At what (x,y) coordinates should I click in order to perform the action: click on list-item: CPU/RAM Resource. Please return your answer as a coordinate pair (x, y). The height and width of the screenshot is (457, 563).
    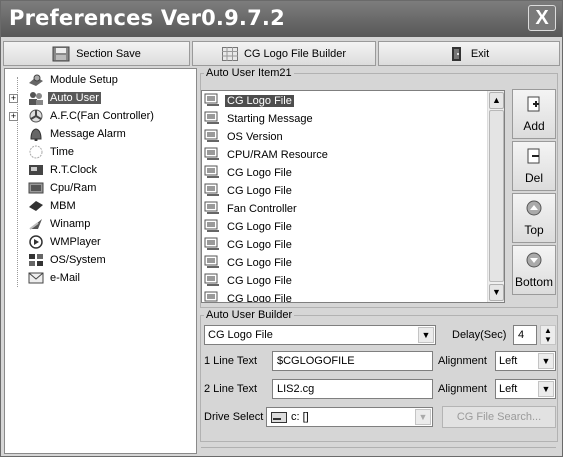
    Looking at the image, I should click on (267, 155).